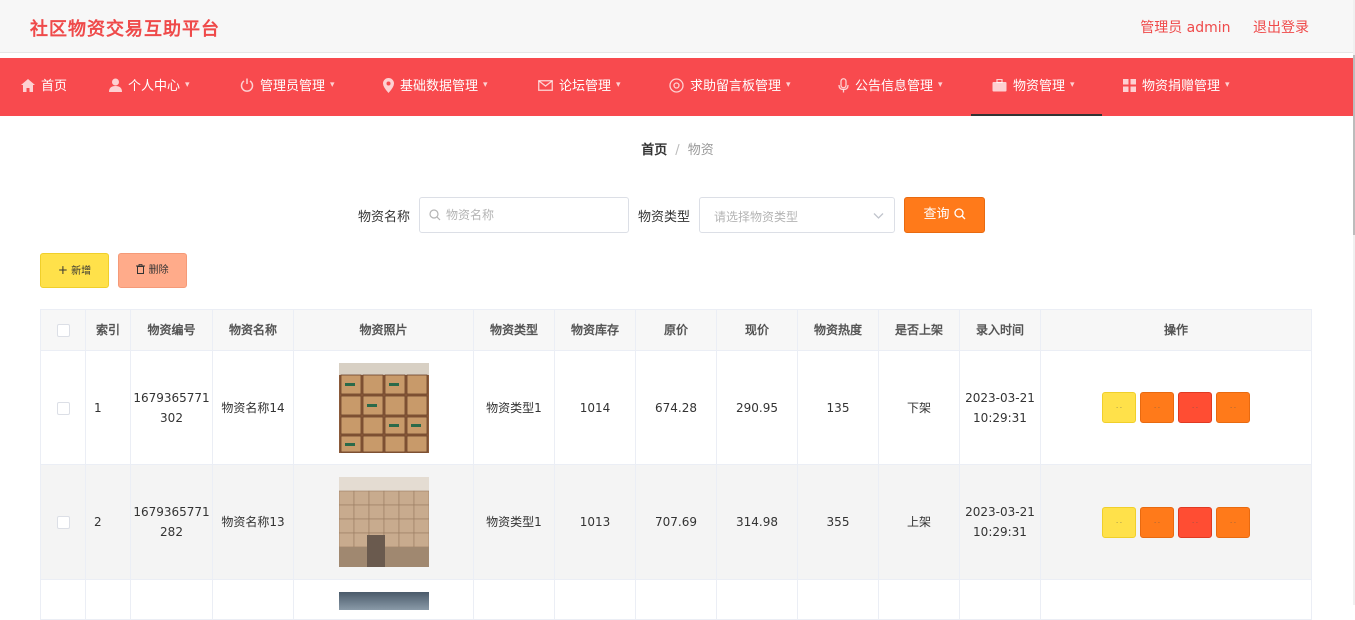 The height and width of the screenshot is (620, 1355). Describe the element at coordinates (999, 84) in the screenshot. I see `briefcase-icon` at that location.